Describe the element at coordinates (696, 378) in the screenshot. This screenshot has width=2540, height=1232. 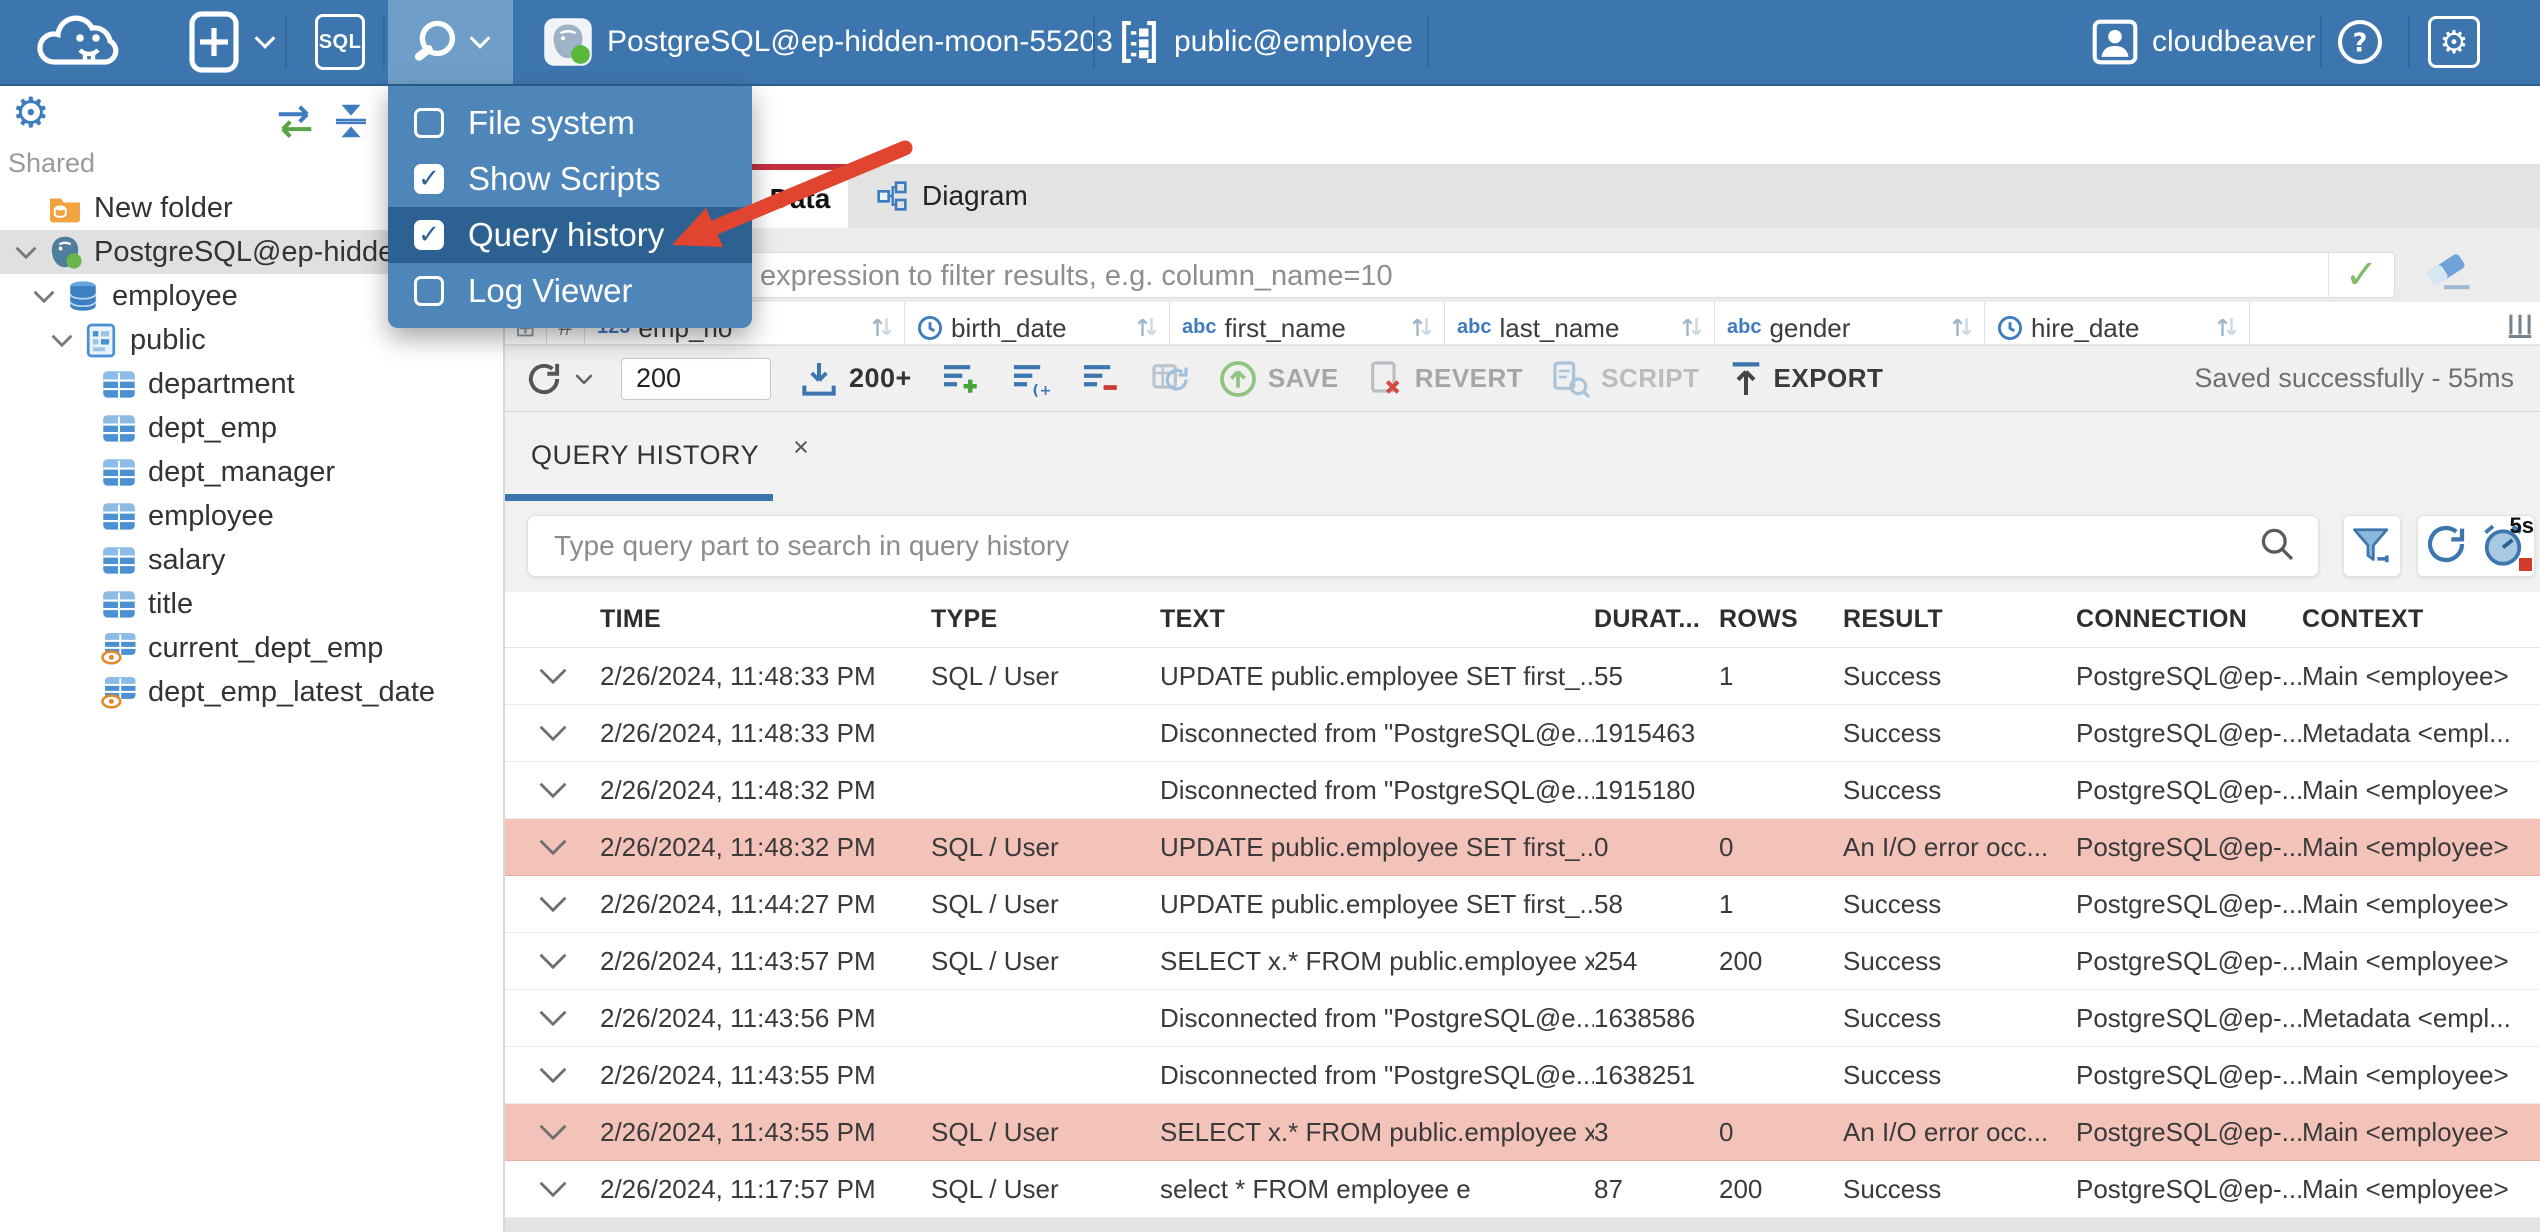
I see `row-limit-input` at that location.